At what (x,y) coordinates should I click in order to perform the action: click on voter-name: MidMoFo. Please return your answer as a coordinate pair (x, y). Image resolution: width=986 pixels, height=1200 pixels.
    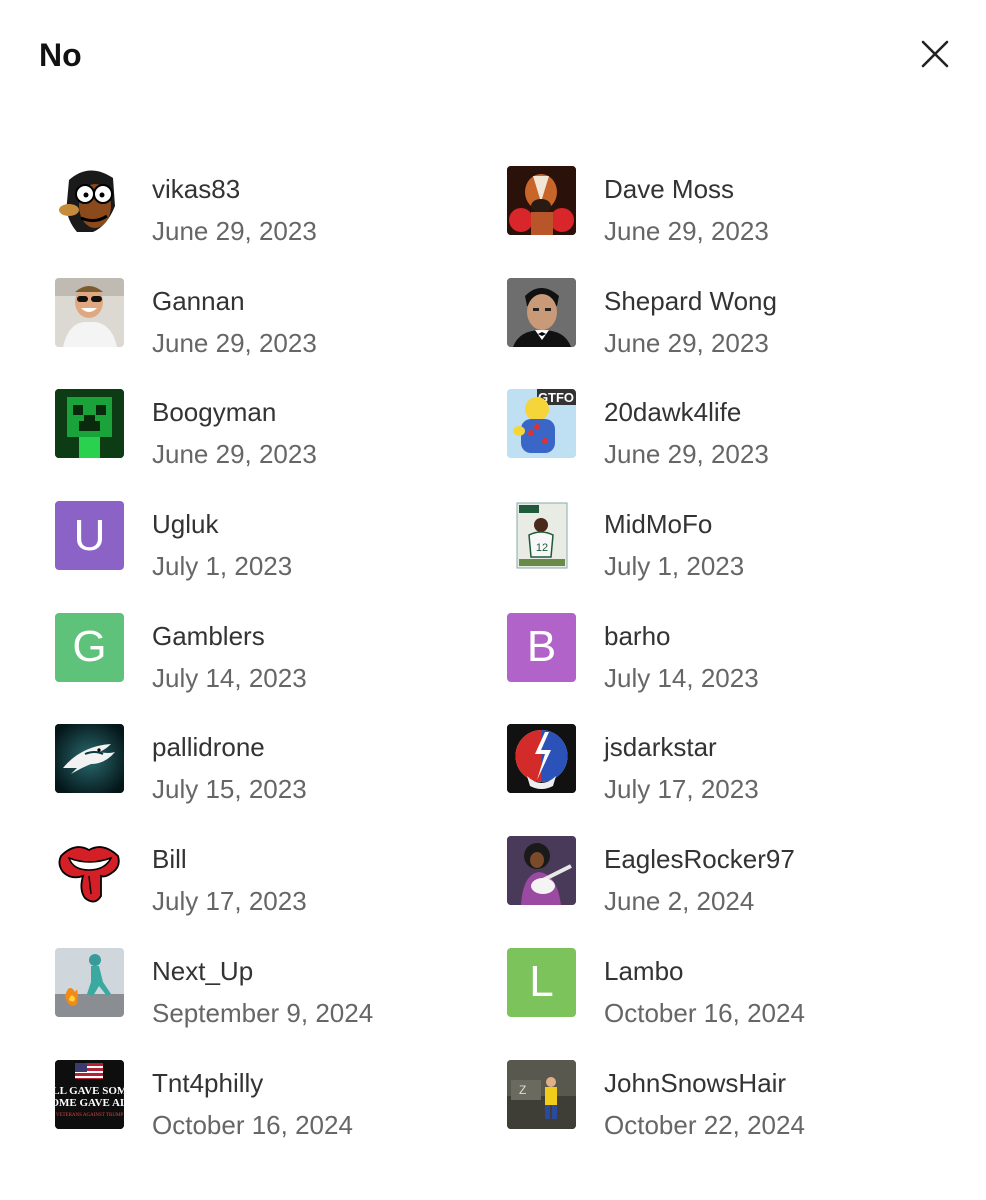
    Looking at the image, I should click on (674, 524).